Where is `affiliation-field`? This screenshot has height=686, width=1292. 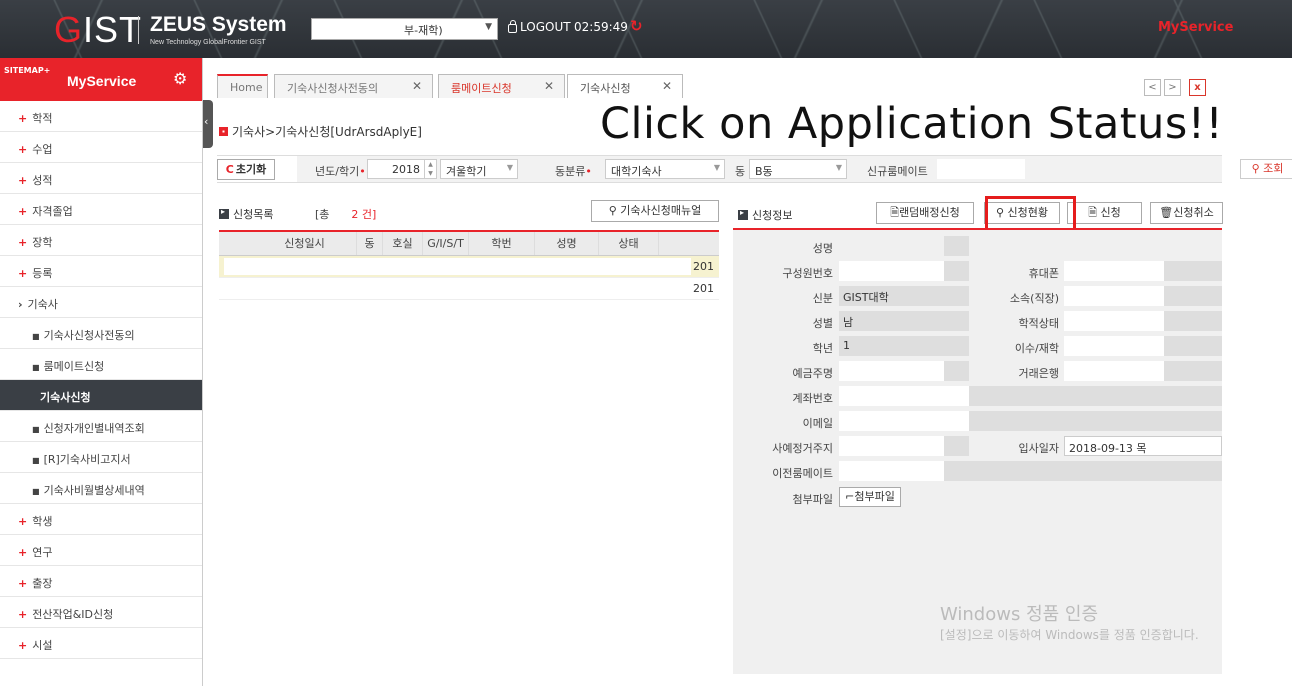 affiliation-field is located at coordinates (1114, 296).